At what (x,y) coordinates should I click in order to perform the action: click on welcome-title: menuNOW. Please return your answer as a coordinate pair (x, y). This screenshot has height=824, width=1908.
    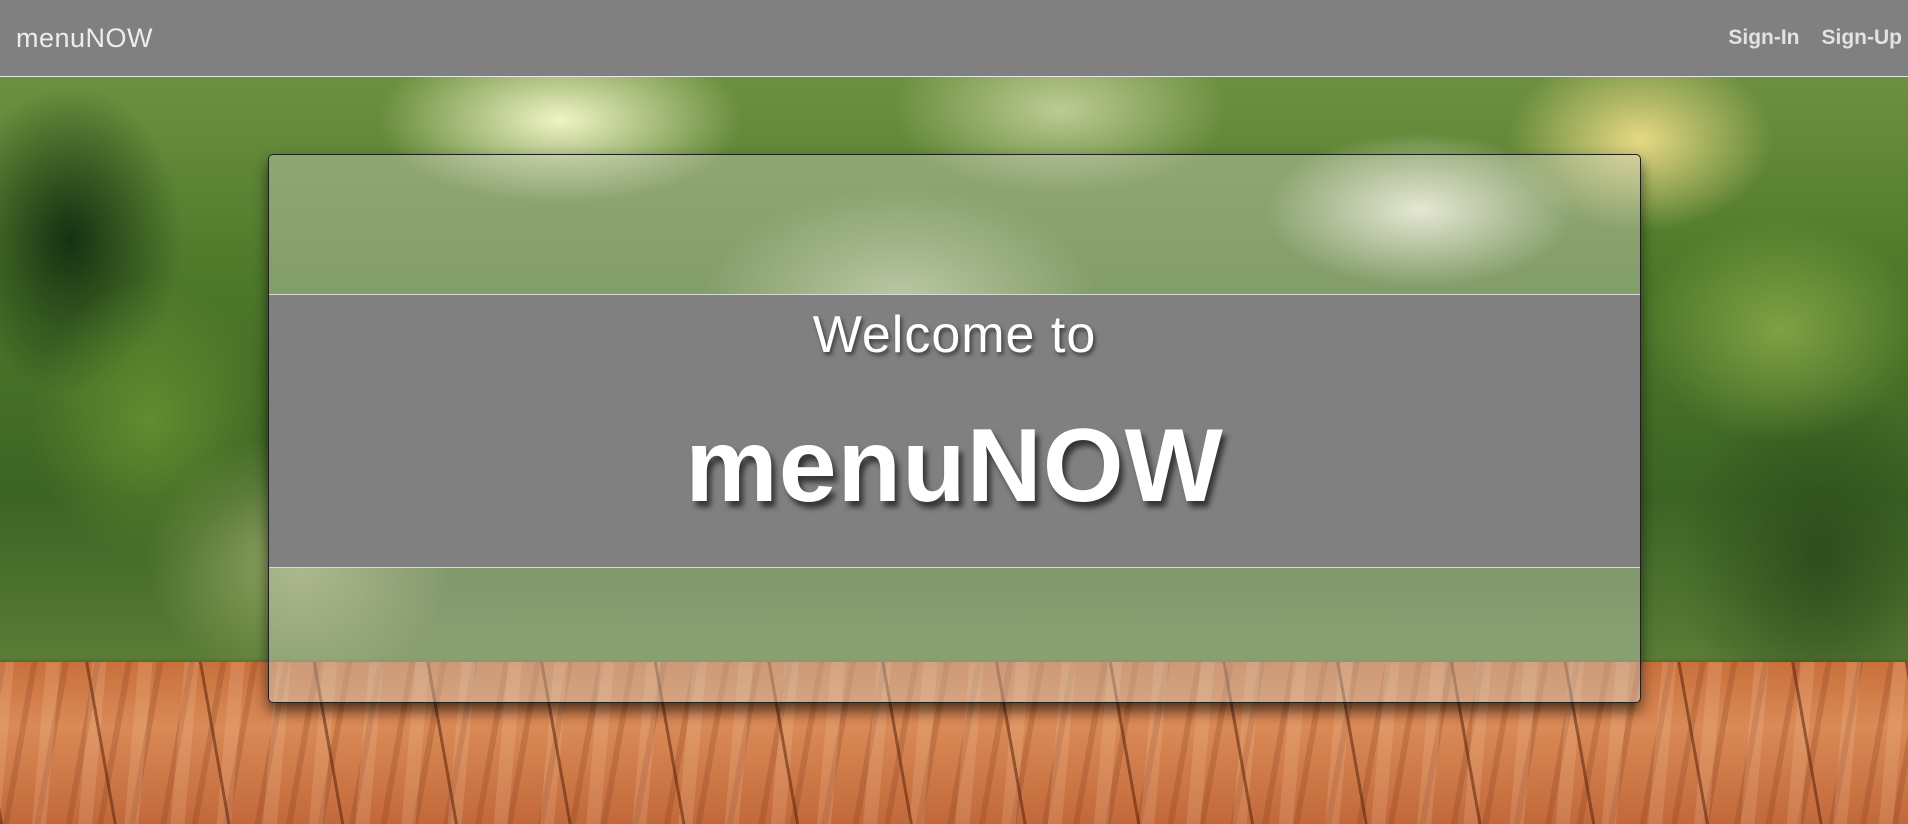
    Looking at the image, I should click on (954, 466).